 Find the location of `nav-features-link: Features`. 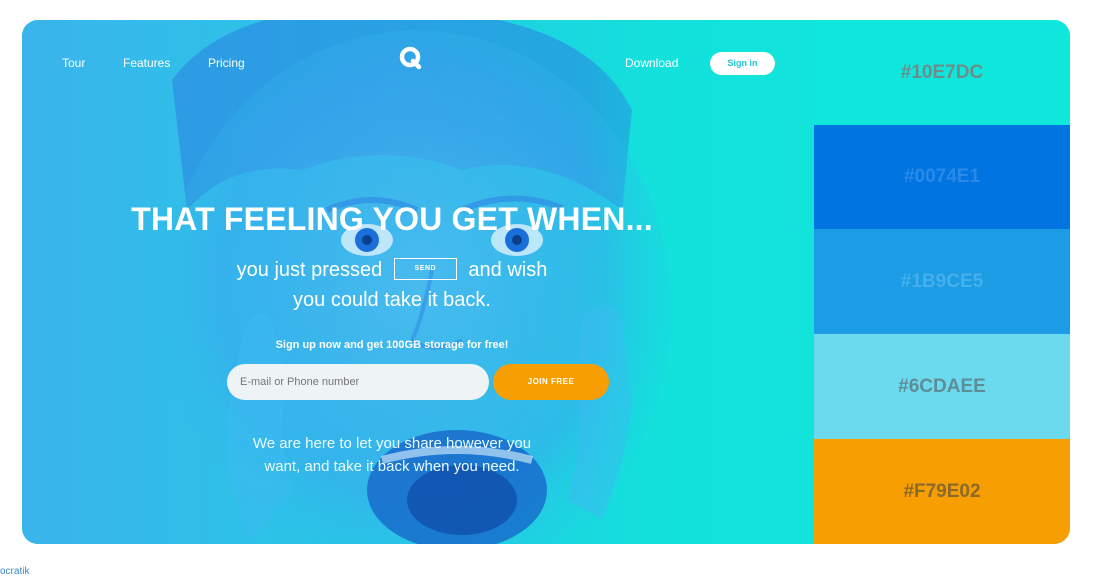

nav-features-link: Features is located at coordinates (146, 63).